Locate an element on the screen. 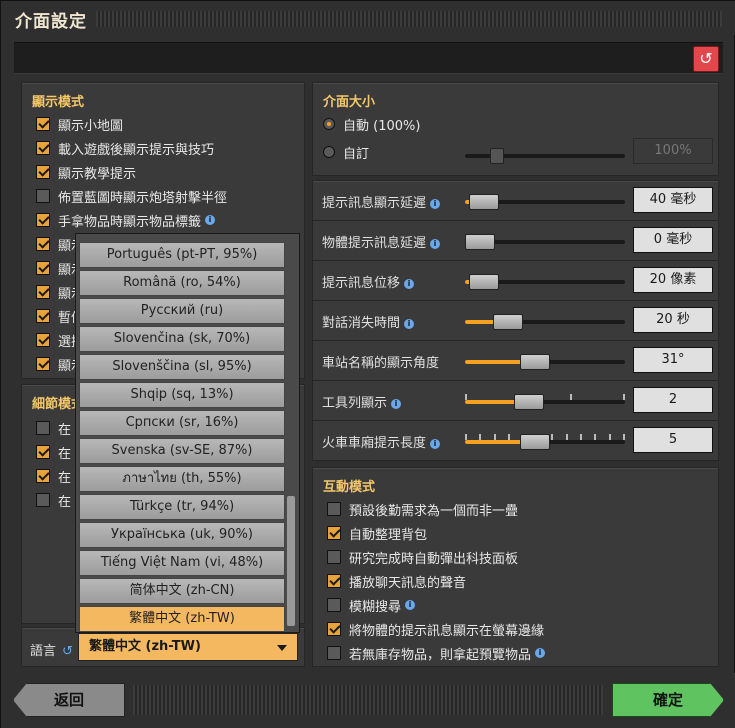 The width and height of the screenshot is (735, 728). language-select: 繁體中文 (zh-TW) is located at coordinates (188, 647).